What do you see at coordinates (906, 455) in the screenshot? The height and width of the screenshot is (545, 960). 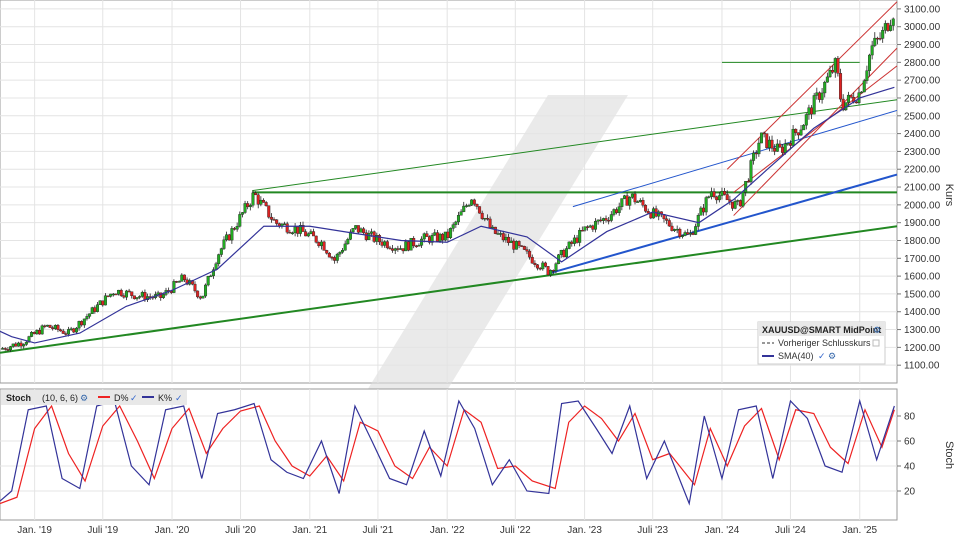 I see `stoch-y-axis: 80 60 40 20` at bounding box center [906, 455].